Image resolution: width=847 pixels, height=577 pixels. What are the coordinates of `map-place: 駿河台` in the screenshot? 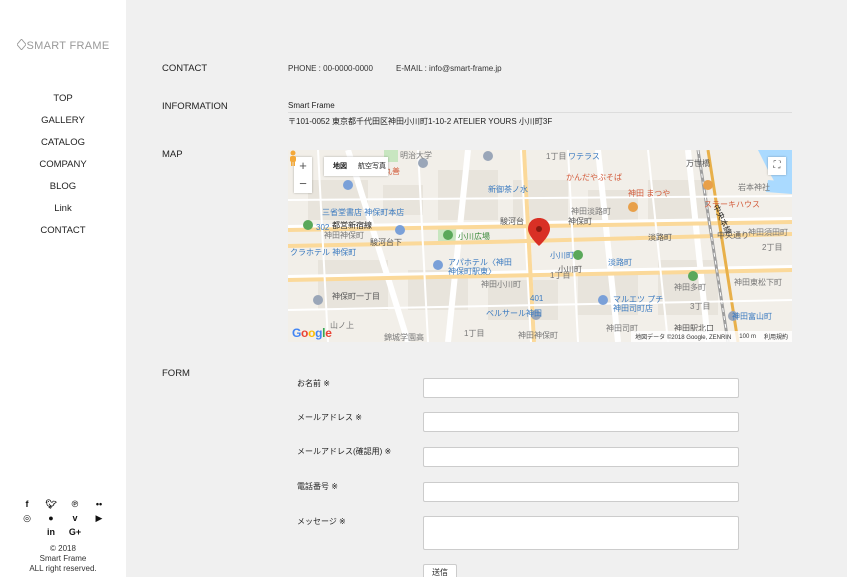 It's located at (512, 221).